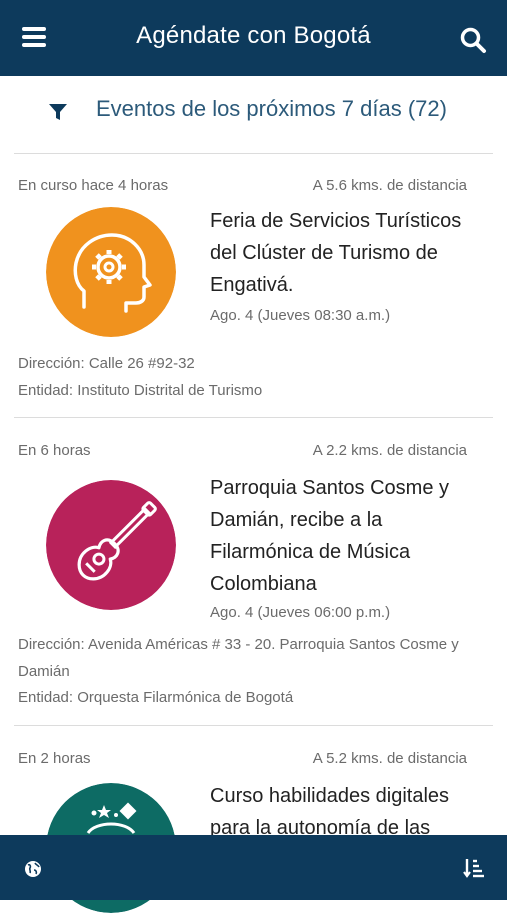  I want to click on event-status: En 6 horas, so click(54, 450).